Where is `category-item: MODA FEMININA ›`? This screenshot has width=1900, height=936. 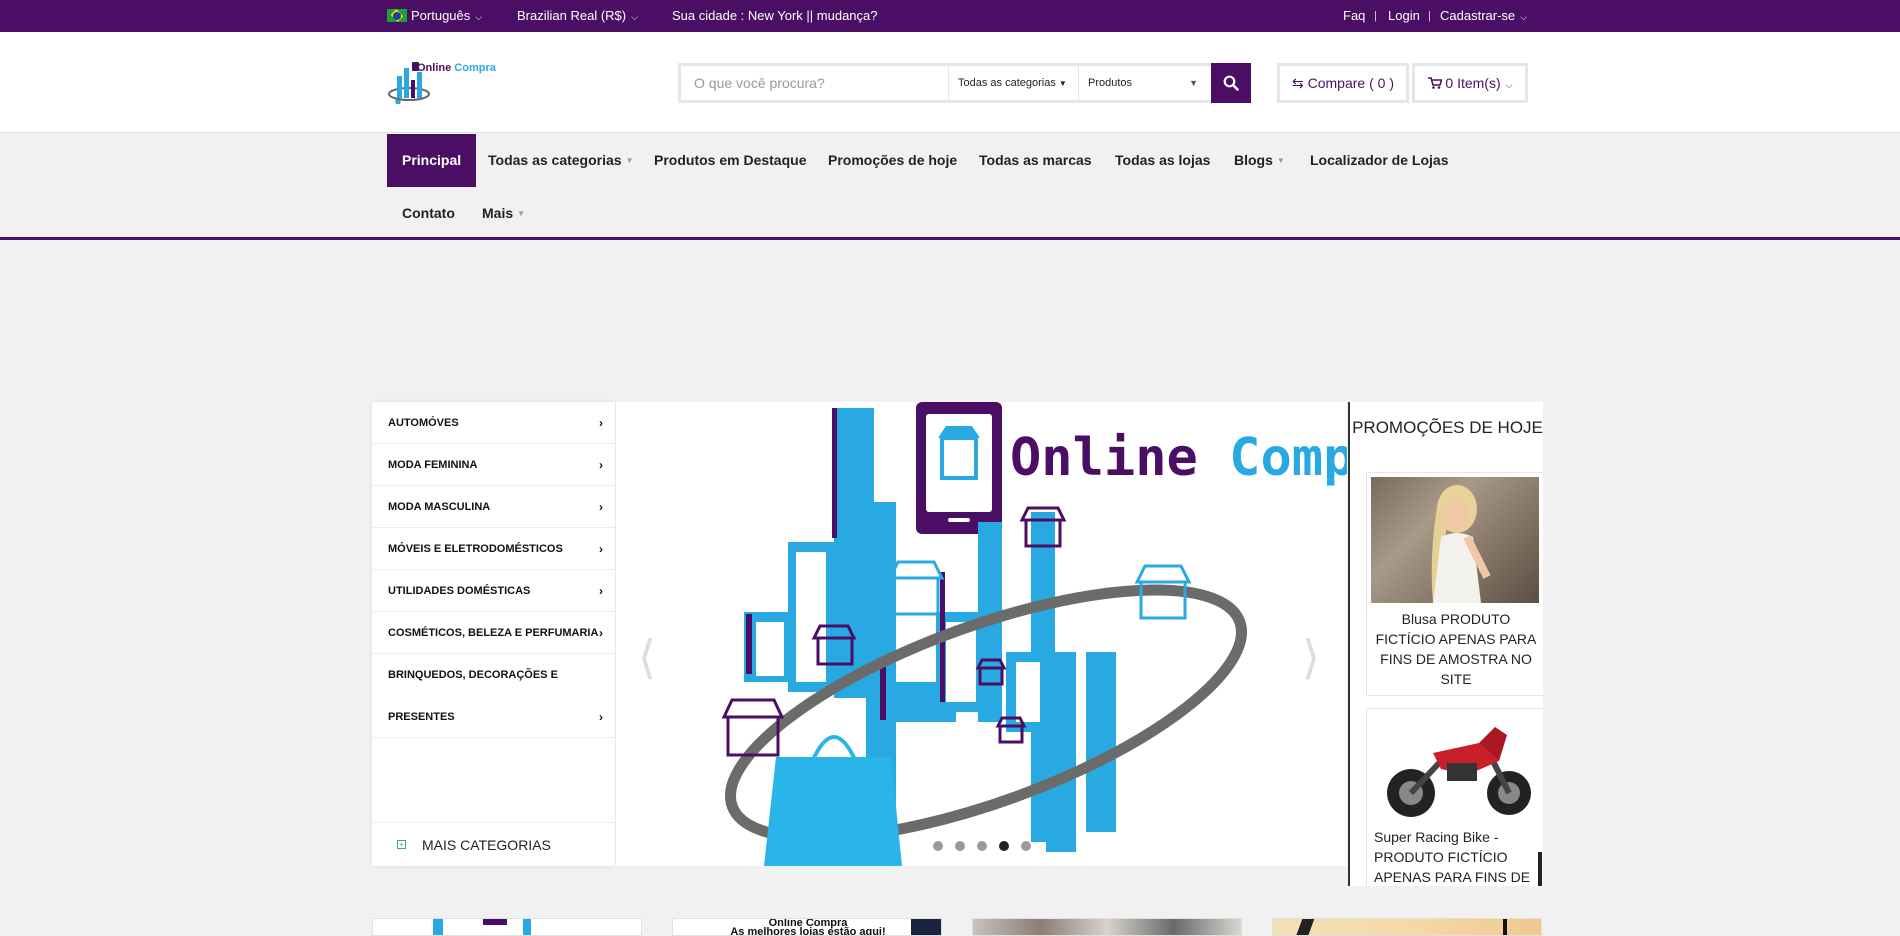 category-item: MODA FEMININA › is located at coordinates (493, 465).